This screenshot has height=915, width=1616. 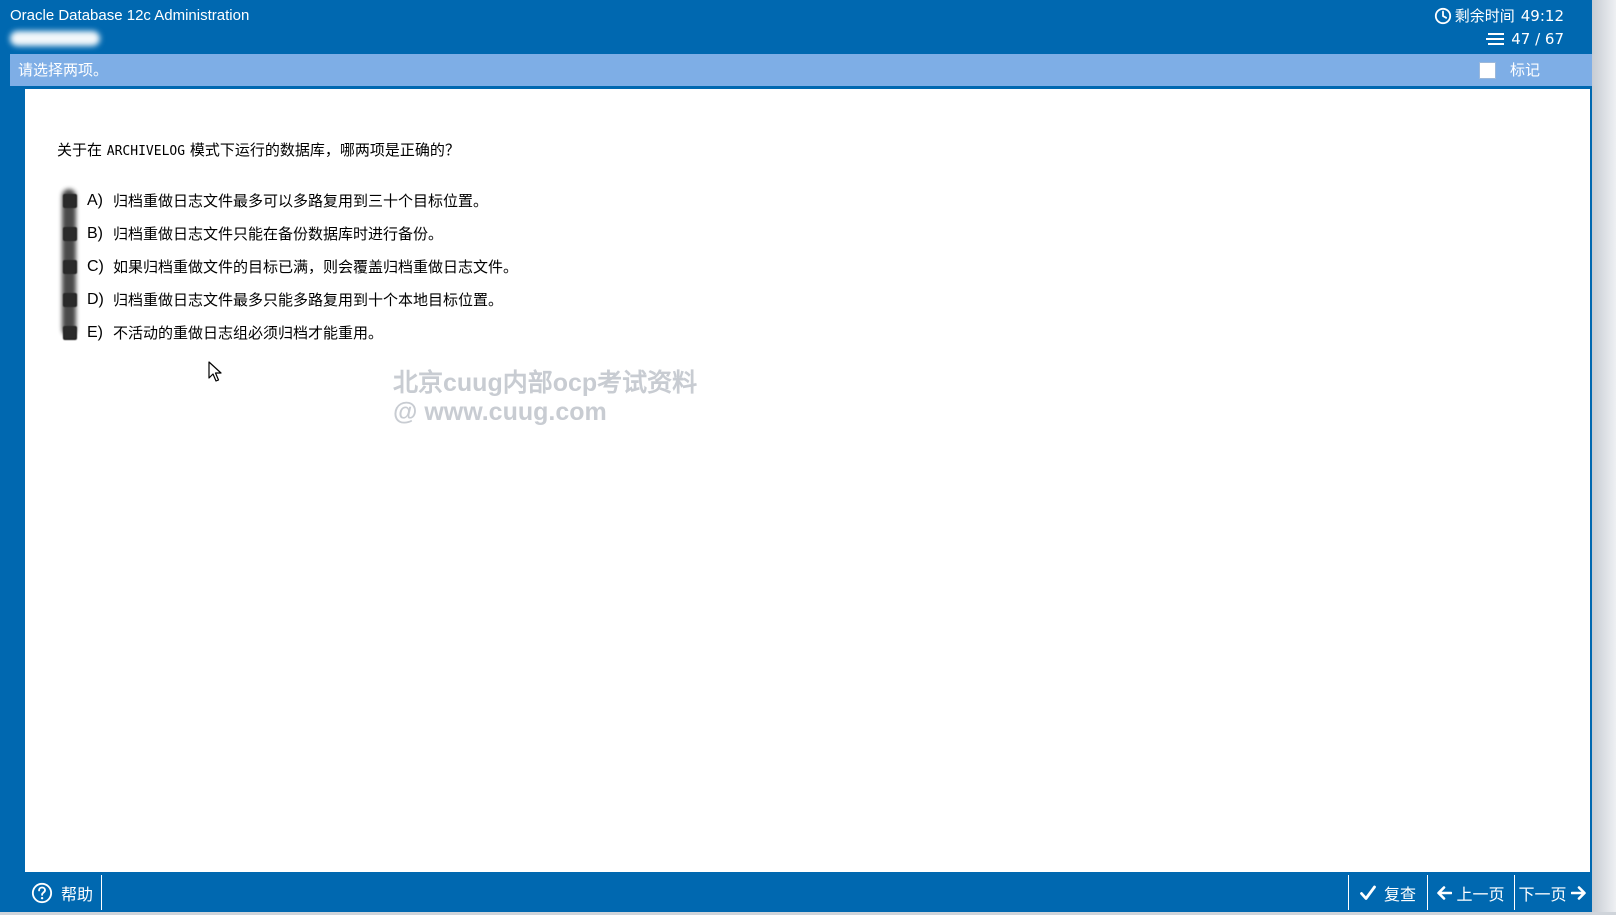 I want to click on watermark-line-1: 北京cuug内部ocp考试资料, so click(x=545, y=383).